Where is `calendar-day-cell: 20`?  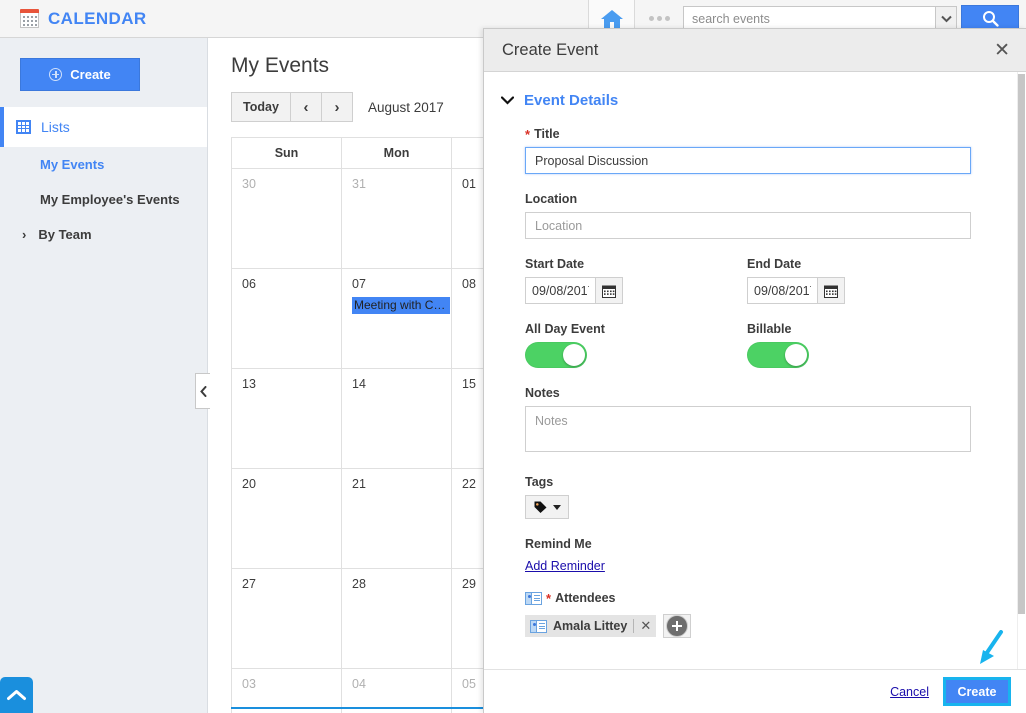
calendar-day-cell: 20 is located at coordinates (287, 519).